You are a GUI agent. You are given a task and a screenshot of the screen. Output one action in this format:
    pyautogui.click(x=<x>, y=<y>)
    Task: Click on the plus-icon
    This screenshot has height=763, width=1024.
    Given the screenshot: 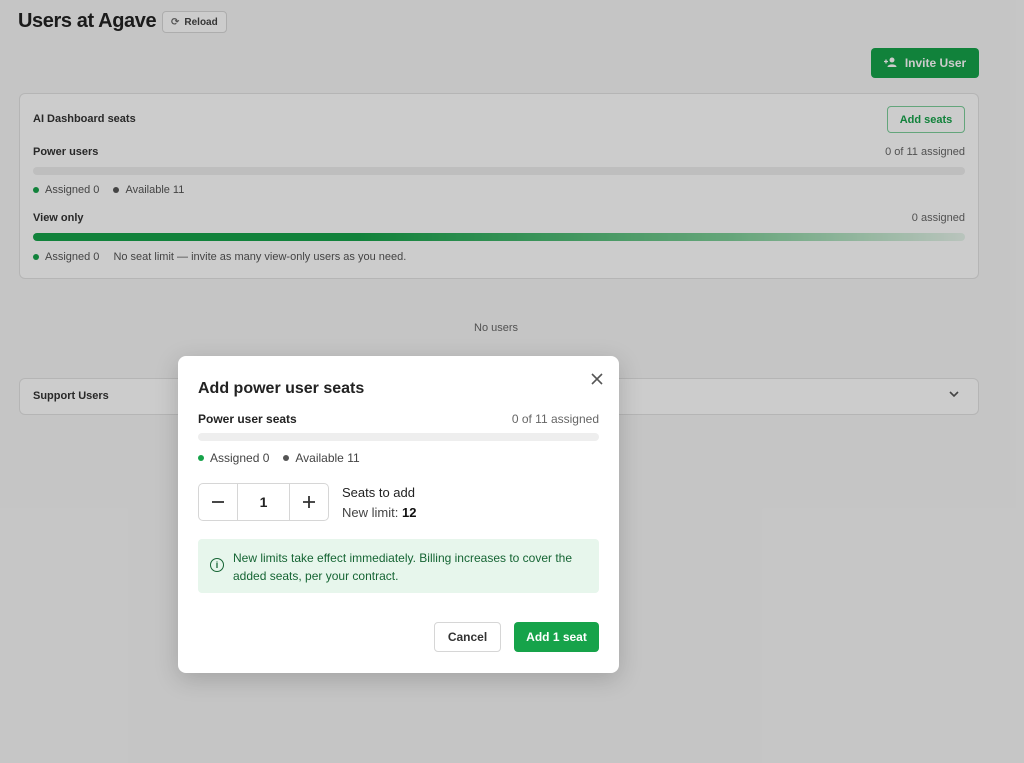 What is the action you would take?
    pyautogui.click(x=309, y=502)
    